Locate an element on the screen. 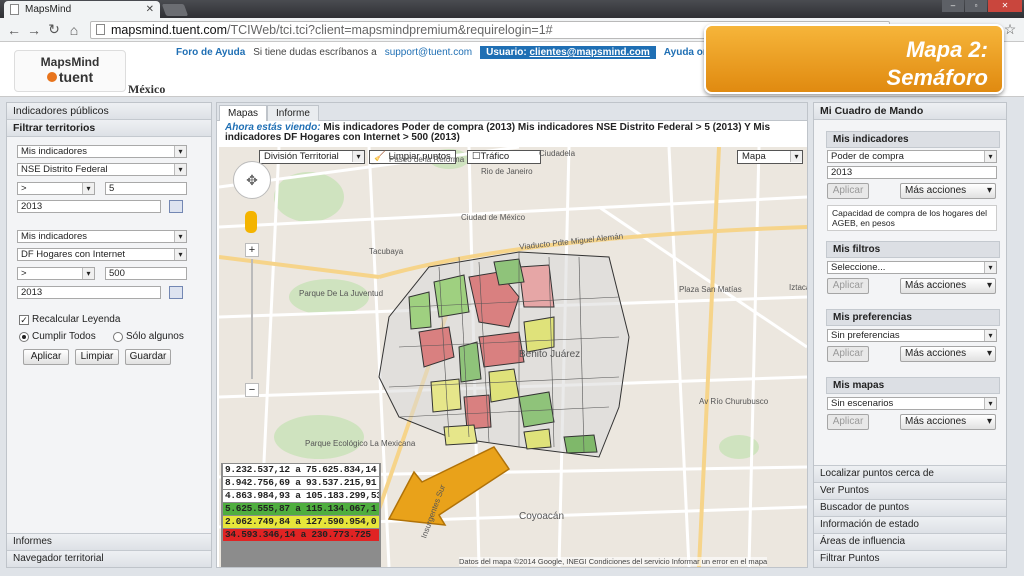 This screenshot has width=1024, height=576. tab-maps: Mapas is located at coordinates (243, 113).